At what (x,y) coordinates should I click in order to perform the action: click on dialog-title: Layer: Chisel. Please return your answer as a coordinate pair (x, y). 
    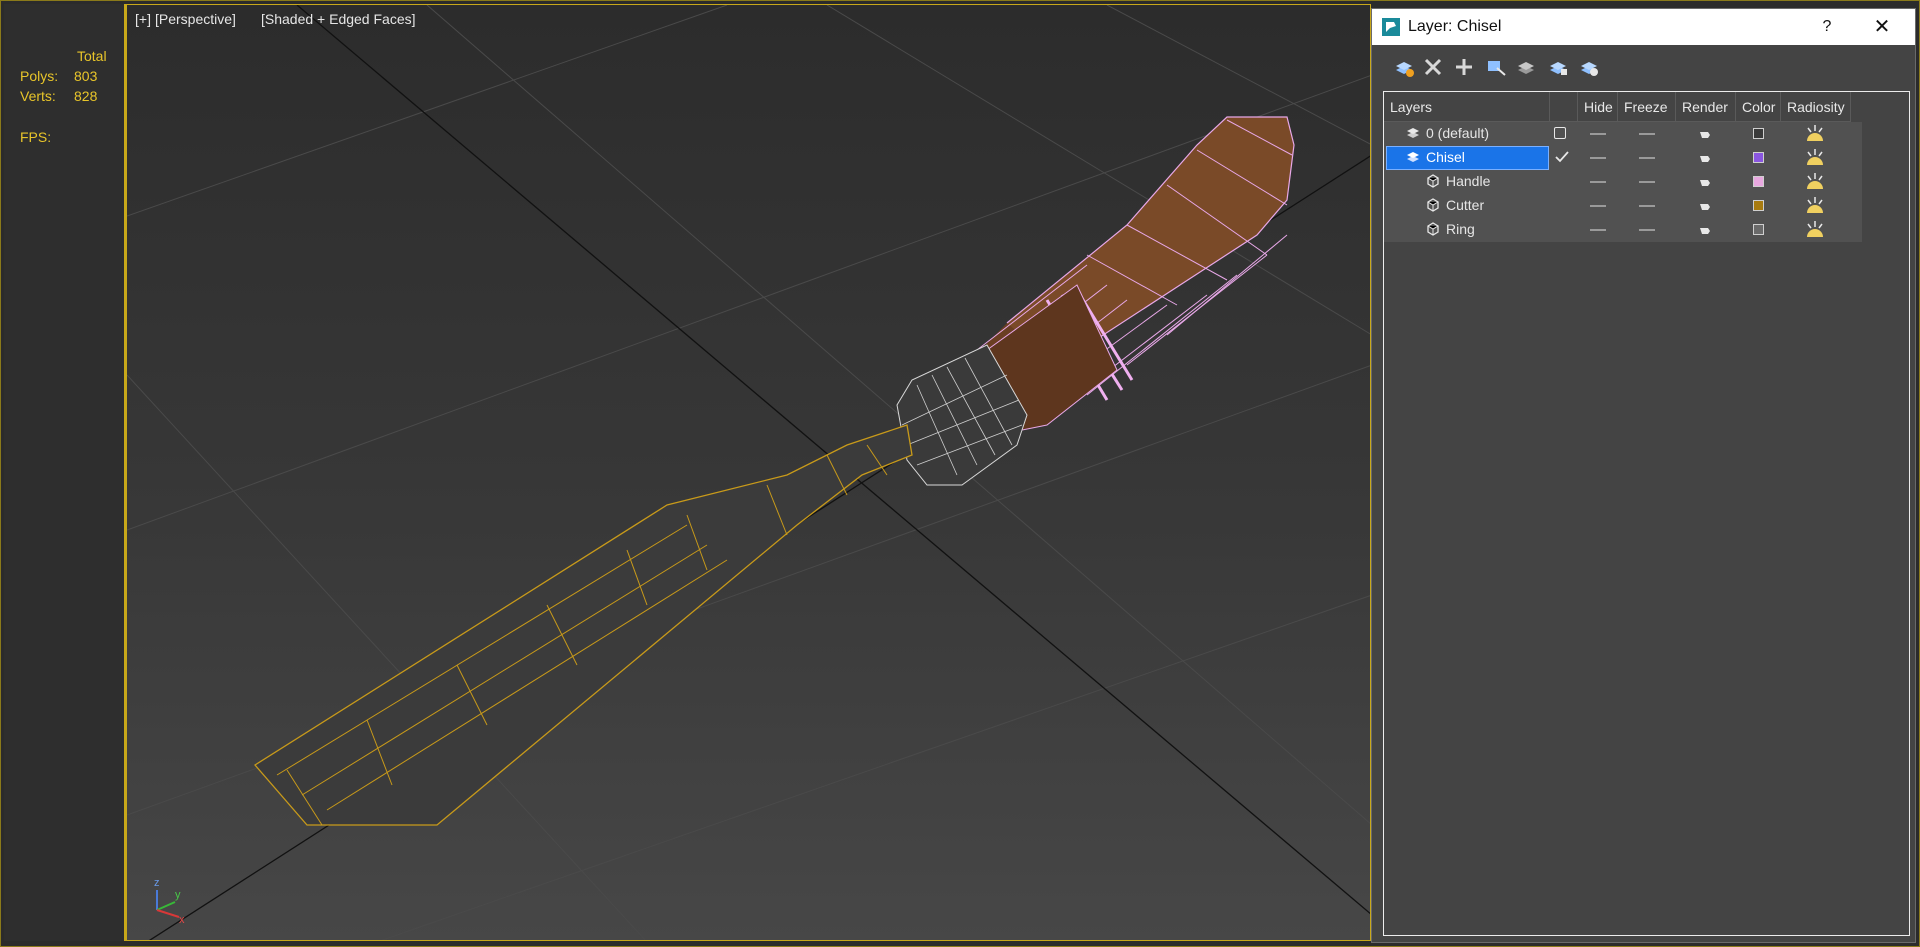
    Looking at the image, I should click on (1455, 26).